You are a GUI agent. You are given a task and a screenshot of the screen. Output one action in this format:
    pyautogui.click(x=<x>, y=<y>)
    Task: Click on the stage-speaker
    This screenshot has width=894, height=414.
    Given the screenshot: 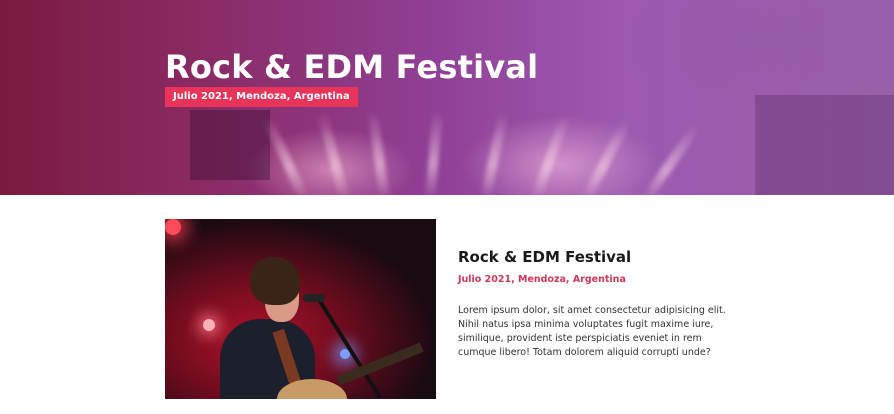 What is the action you would take?
    pyautogui.click(x=230, y=145)
    